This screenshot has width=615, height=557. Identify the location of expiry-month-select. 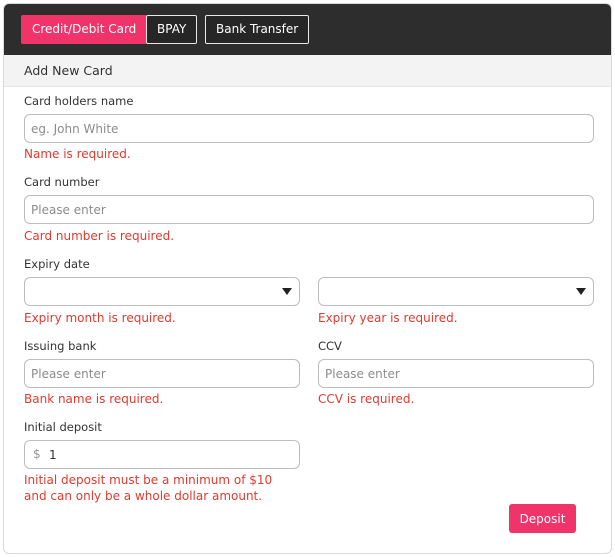
(162, 291).